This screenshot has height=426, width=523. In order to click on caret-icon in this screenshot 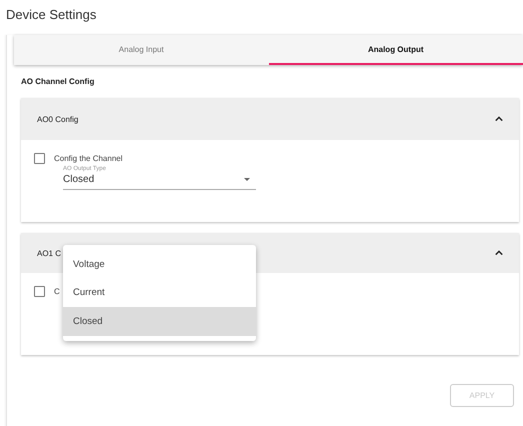, I will do `click(247, 179)`.